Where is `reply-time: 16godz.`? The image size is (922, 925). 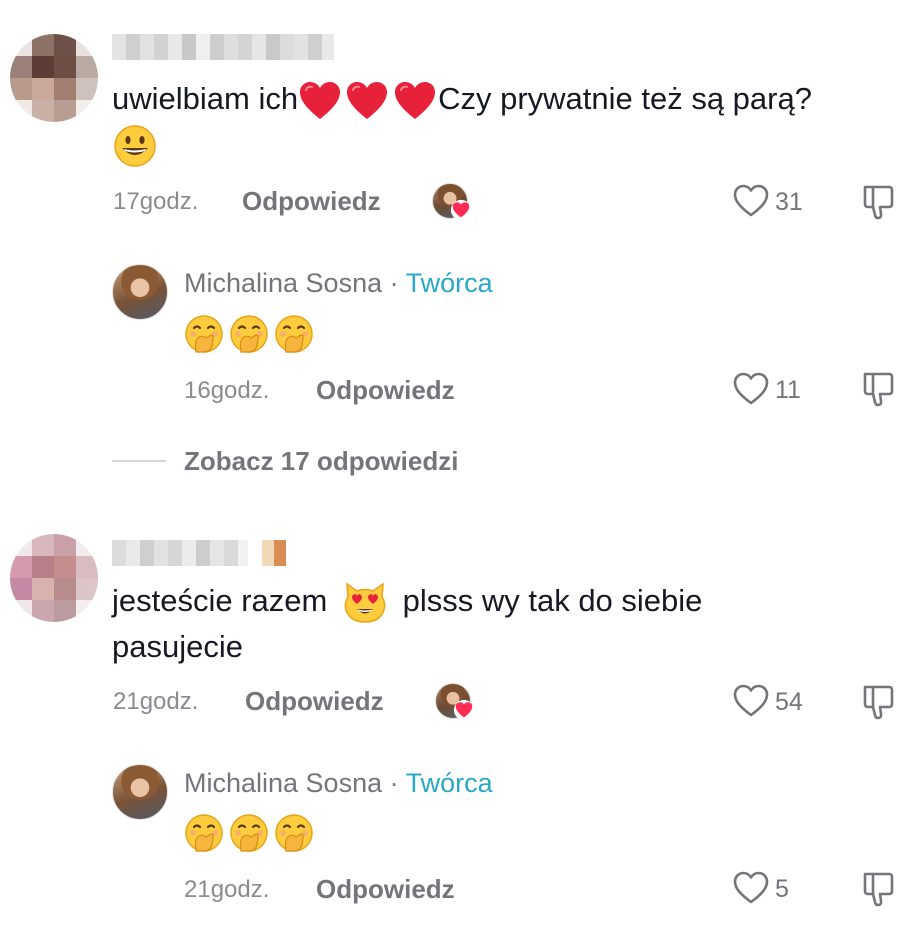
reply-time: 16godz. is located at coordinates (227, 390).